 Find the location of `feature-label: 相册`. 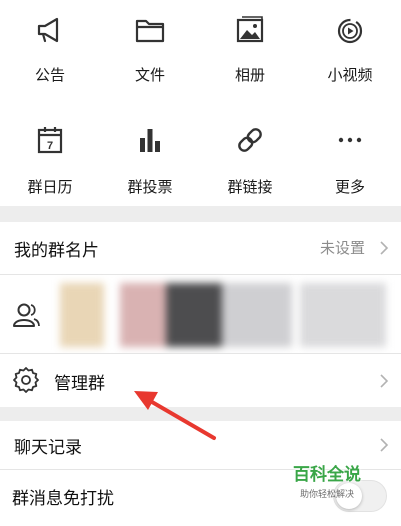

feature-label: 相册 is located at coordinates (249, 75).